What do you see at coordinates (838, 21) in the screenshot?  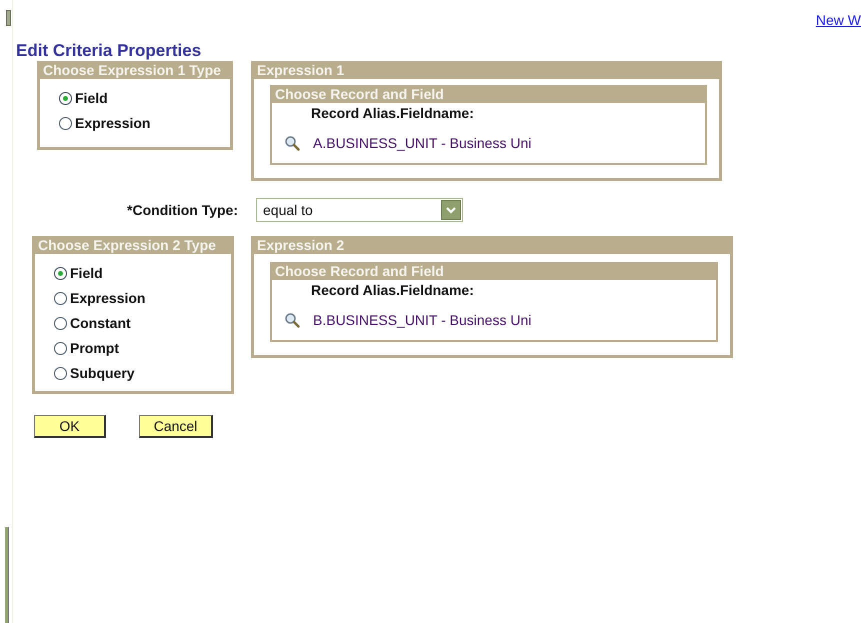 I see `new-window-link: New W` at bounding box center [838, 21].